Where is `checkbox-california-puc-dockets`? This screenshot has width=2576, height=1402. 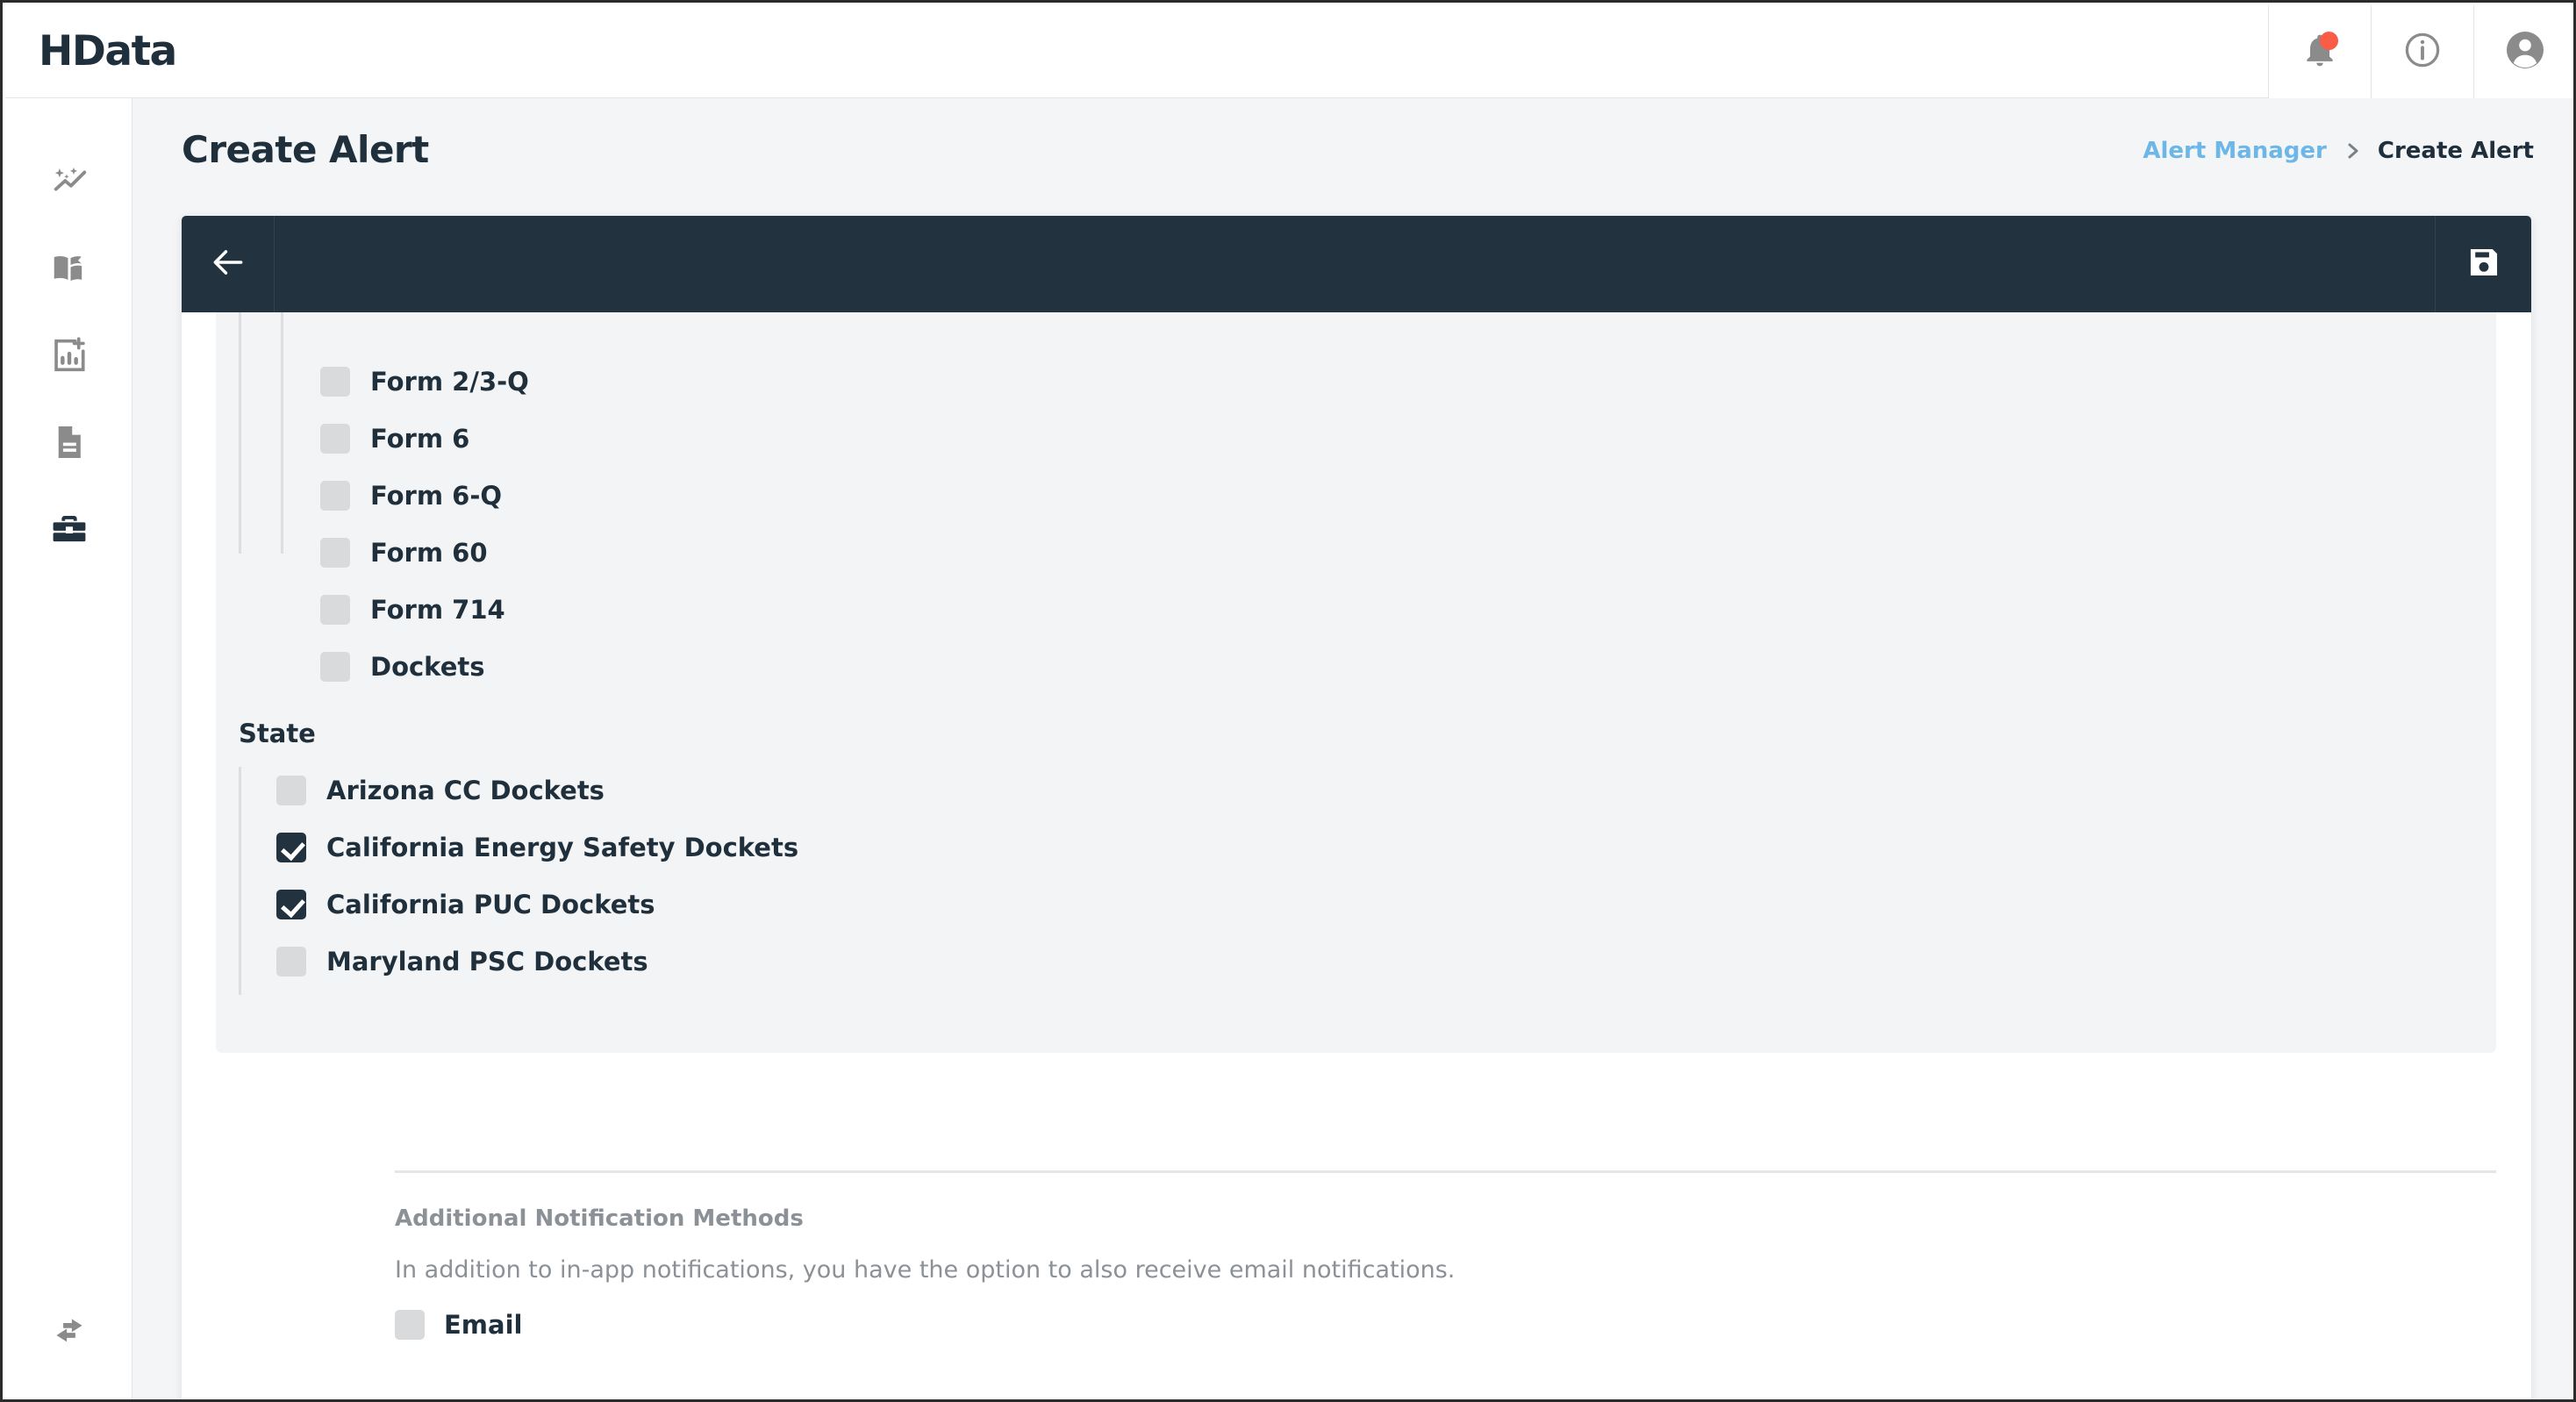 checkbox-california-puc-dockets is located at coordinates (291, 904).